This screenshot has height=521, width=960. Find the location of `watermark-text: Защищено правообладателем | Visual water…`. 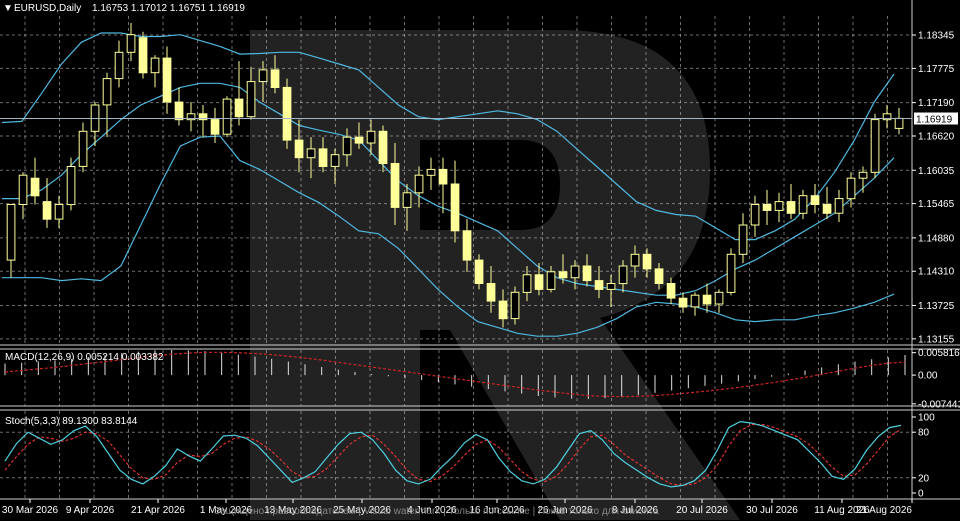

watermark-text: Защищено правообладателем | Visual water… is located at coordinates (436, 511).